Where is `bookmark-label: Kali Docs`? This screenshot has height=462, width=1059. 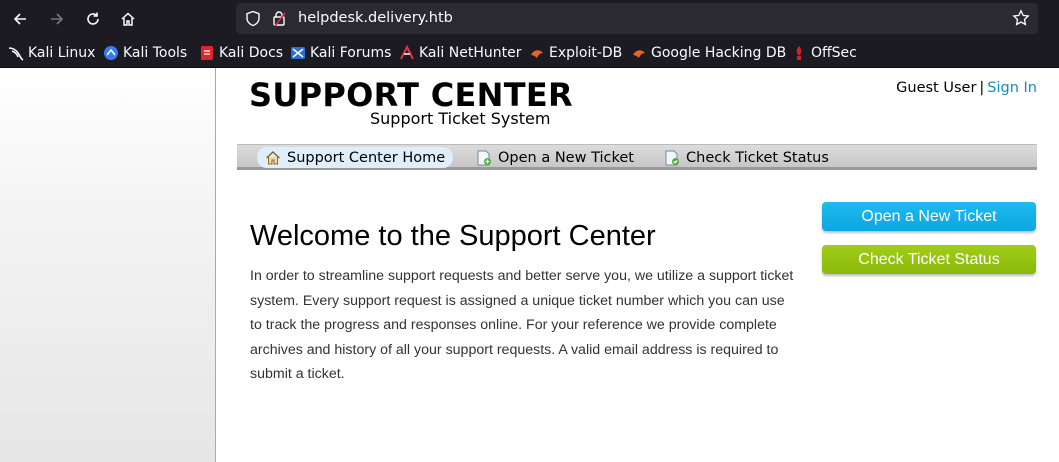 bookmark-label: Kali Docs is located at coordinates (251, 53).